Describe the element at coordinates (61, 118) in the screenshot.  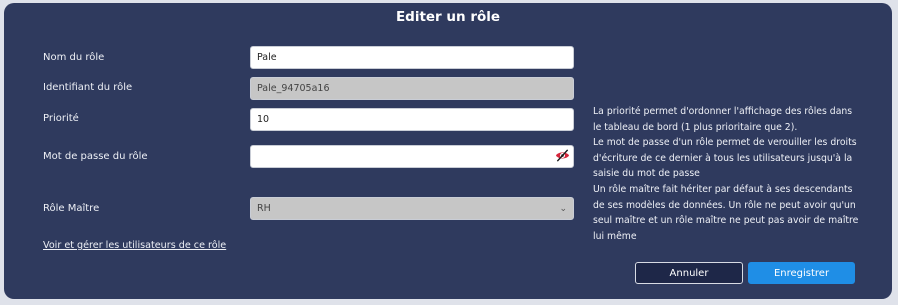
I see `priority-label: Priorité` at that location.